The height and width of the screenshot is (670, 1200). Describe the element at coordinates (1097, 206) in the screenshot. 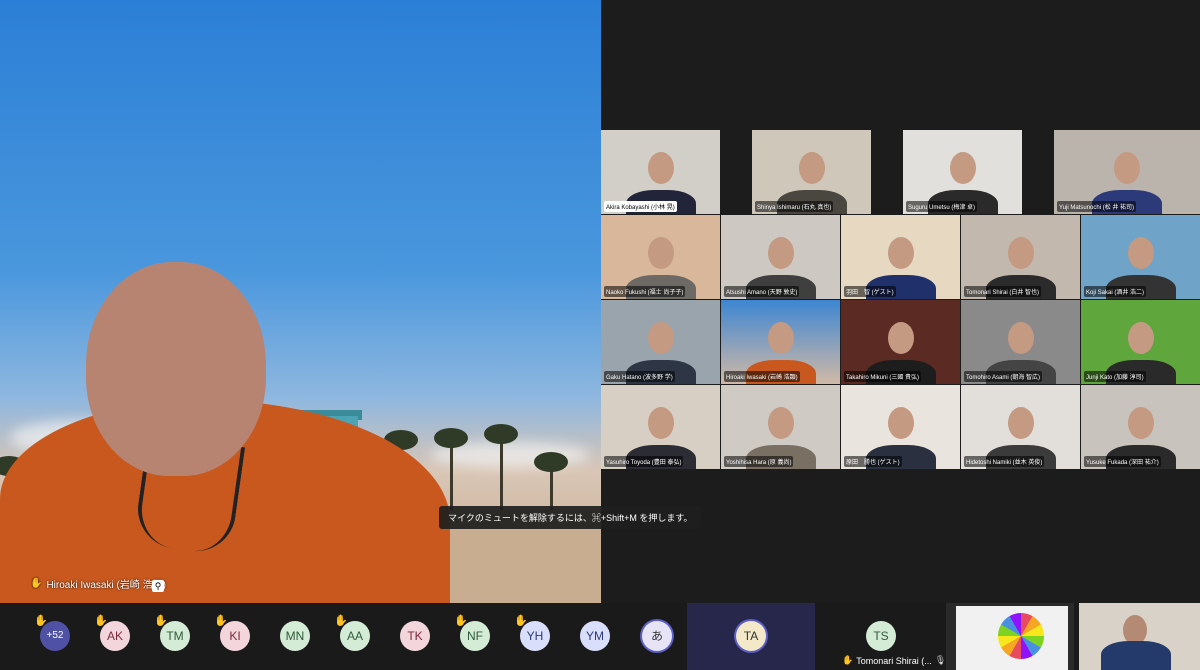

I see `participant-name: Yuji Matsunochi (松 井 祐司)` at that location.